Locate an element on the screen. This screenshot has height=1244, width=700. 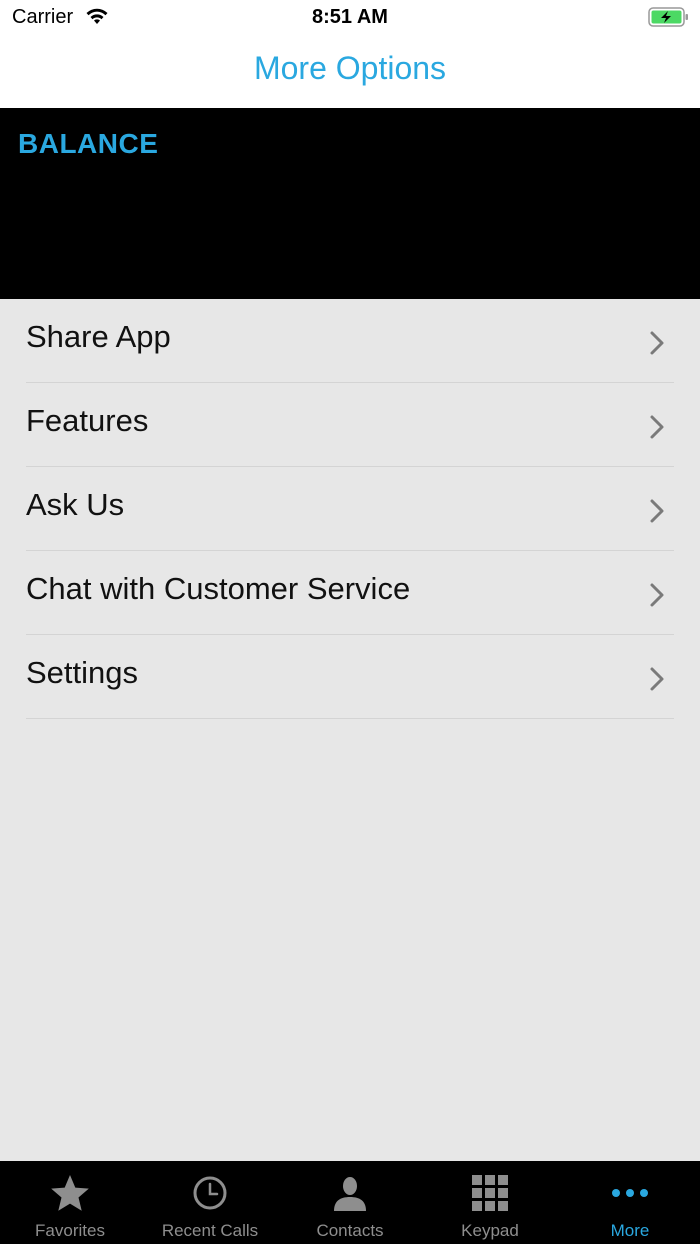
tab-recent-calls: Recent Calls is located at coordinates (210, 1202).